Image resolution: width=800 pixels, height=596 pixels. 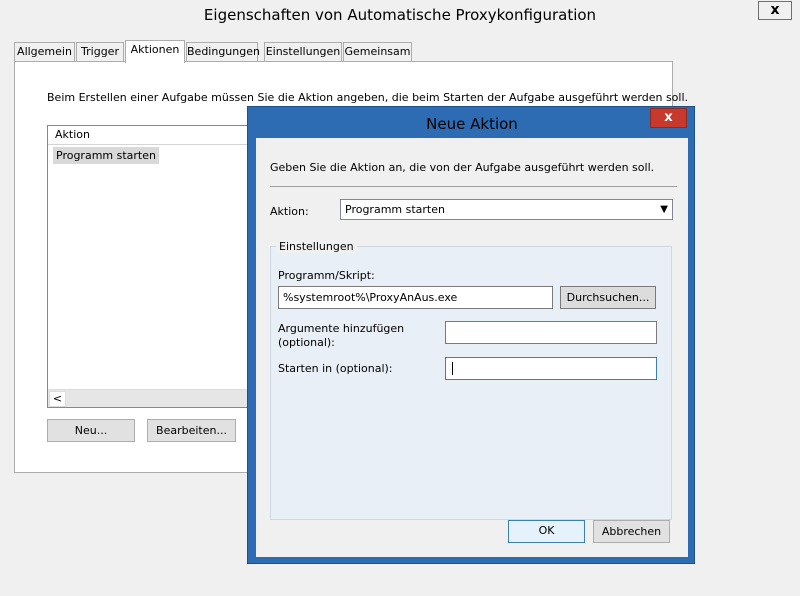 What do you see at coordinates (377, 52) in the screenshot?
I see `tab-gemeinsam: Gemeinsam` at bounding box center [377, 52].